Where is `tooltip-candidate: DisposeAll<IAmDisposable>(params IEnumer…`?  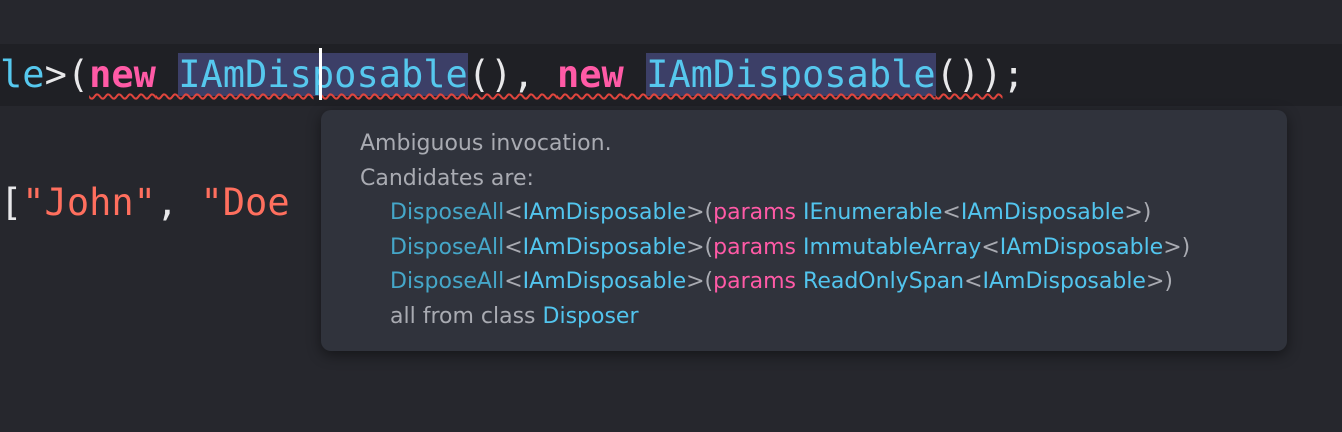
tooltip-candidate: DisposeAll<IAmDisposable>(params IEnumer… is located at coordinates (775, 213).